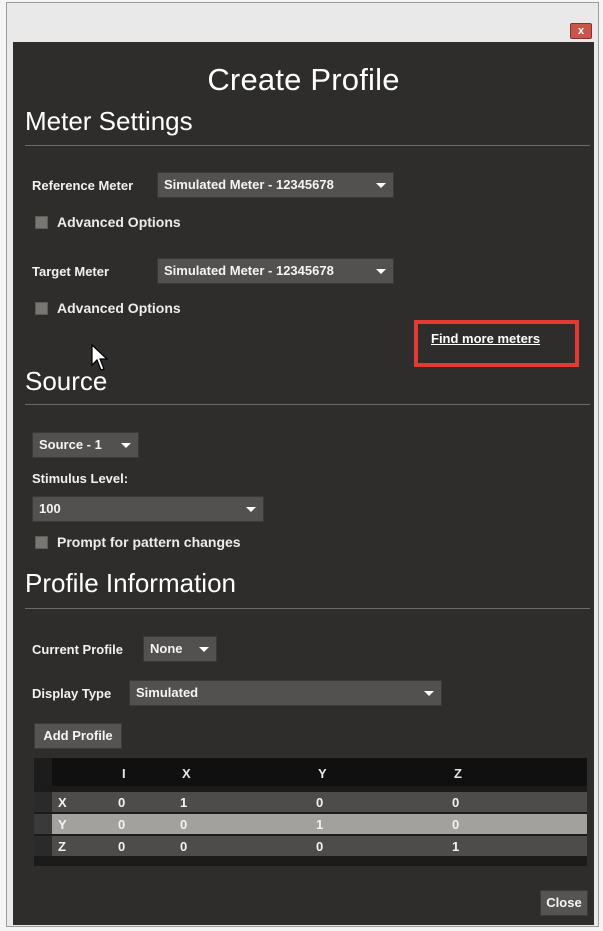 Image resolution: width=603 pixels, height=931 pixels. What do you see at coordinates (310, 824) in the screenshot?
I see `table-row: Y 0 0 1 0` at bounding box center [310, 824].